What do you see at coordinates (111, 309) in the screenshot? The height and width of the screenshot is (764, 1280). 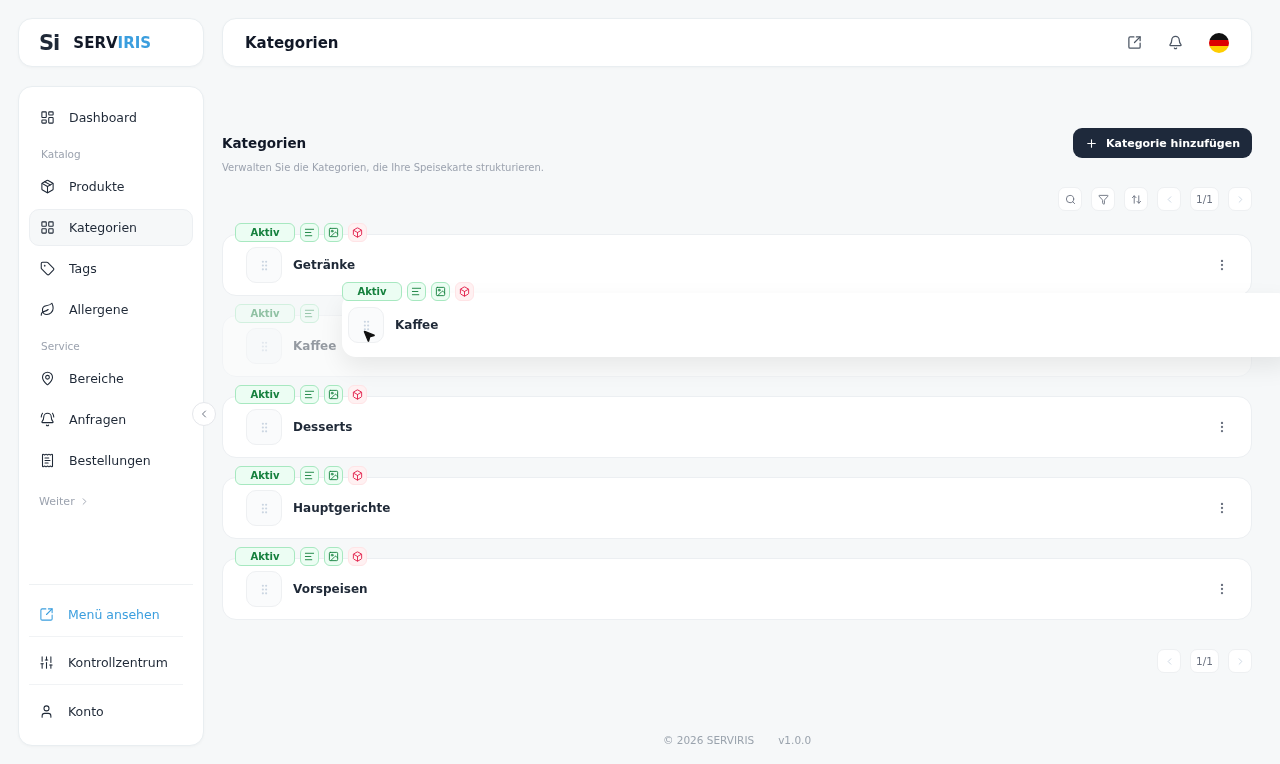 I see `sidebar-item: Allergene` at bounding box center [111, 309].